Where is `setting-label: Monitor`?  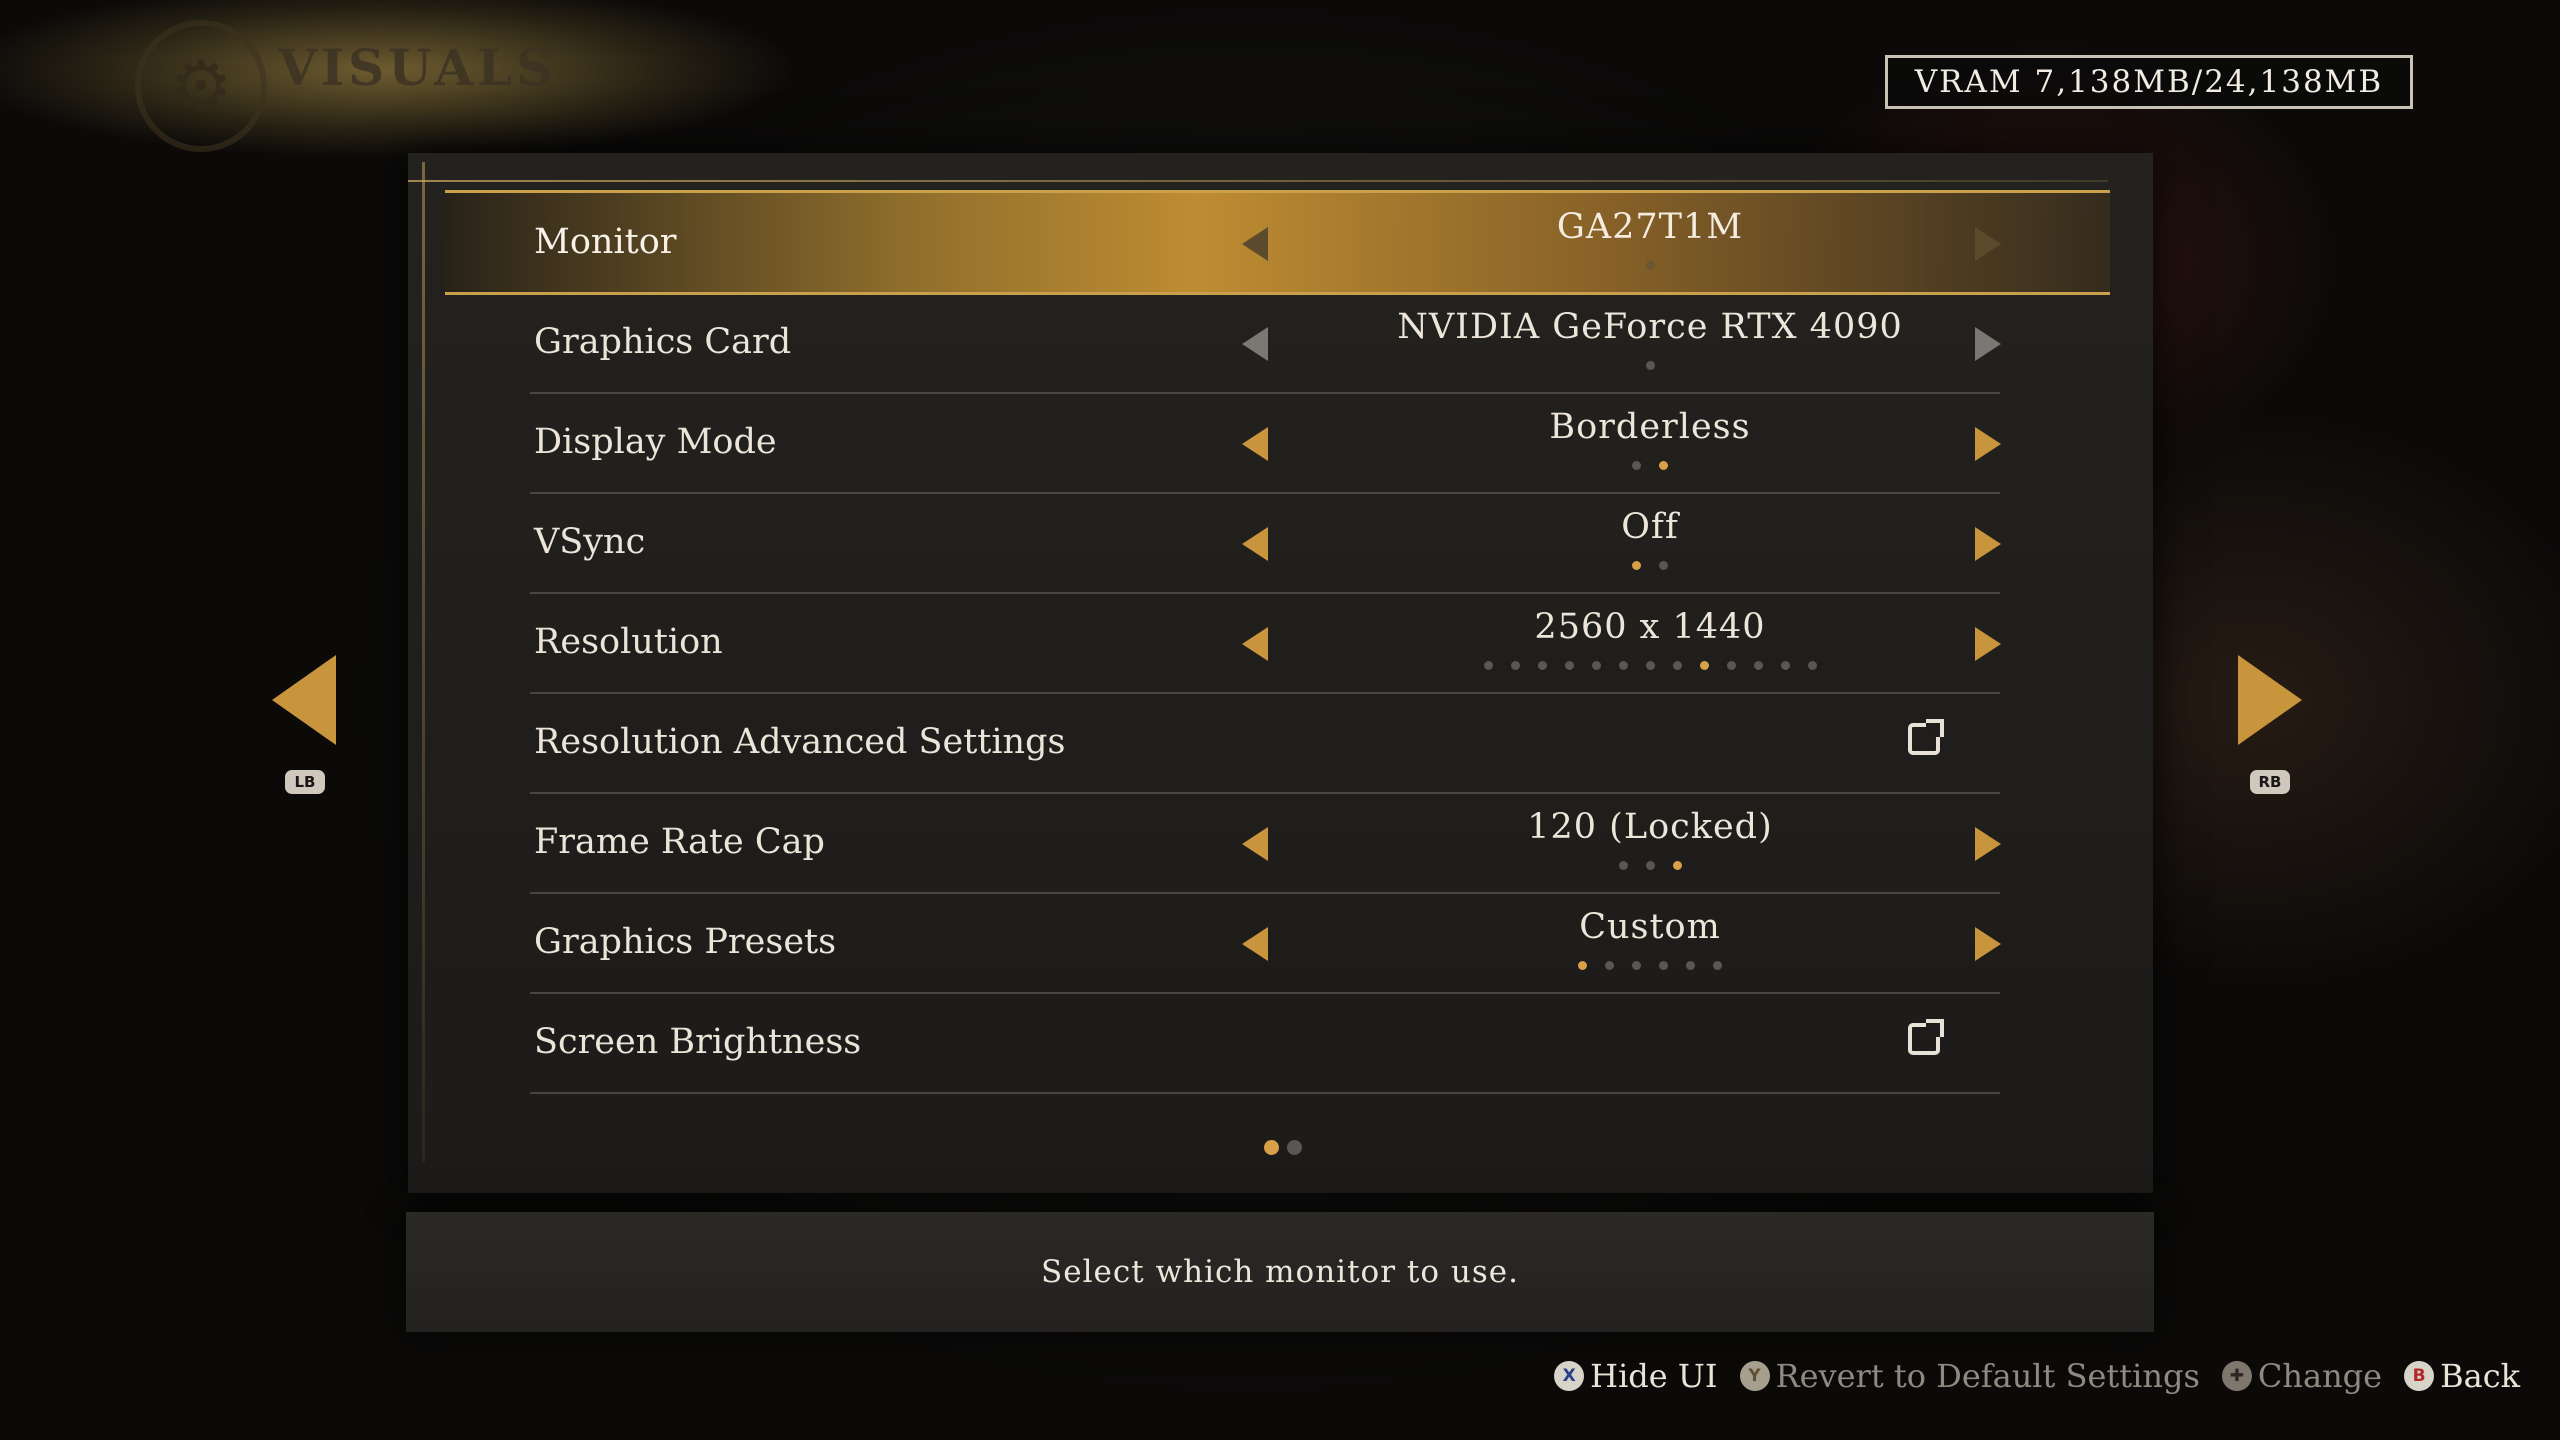 setting-label: Monitor is located at coordinates (605, 242).